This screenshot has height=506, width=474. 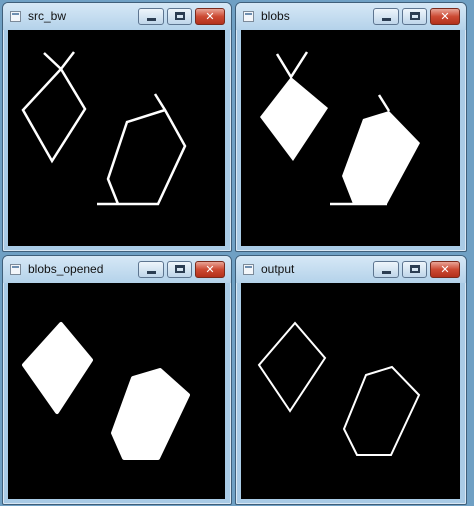 What do you see at coordinates (54, 107) in the screenshot?
I see `rhombus-outline` at bounding box center [54, 107].